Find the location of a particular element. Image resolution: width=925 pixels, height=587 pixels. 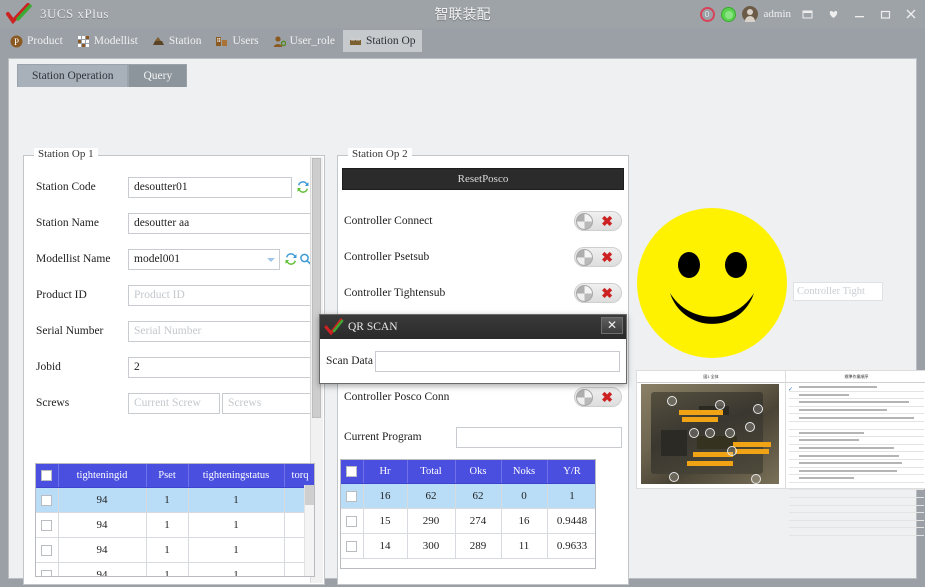

controller-posco-conn-toggle: ✖ is located at coordinates (598, 397).